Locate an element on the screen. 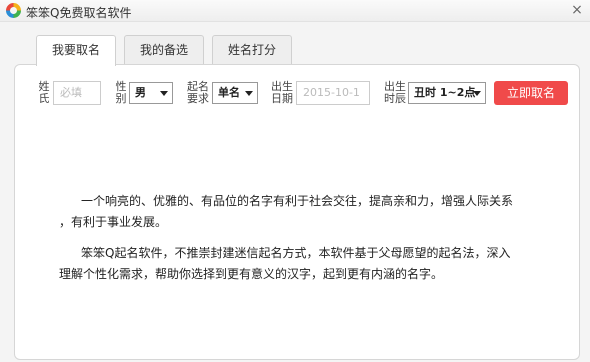 The width and height of the screenshot is (590, 362). description-paragraph-2-line-2: 理解个性化需求，帮助你选择到更有意义的汉字，起到更有内涵的名字。 is located at coordinates (251, 274).